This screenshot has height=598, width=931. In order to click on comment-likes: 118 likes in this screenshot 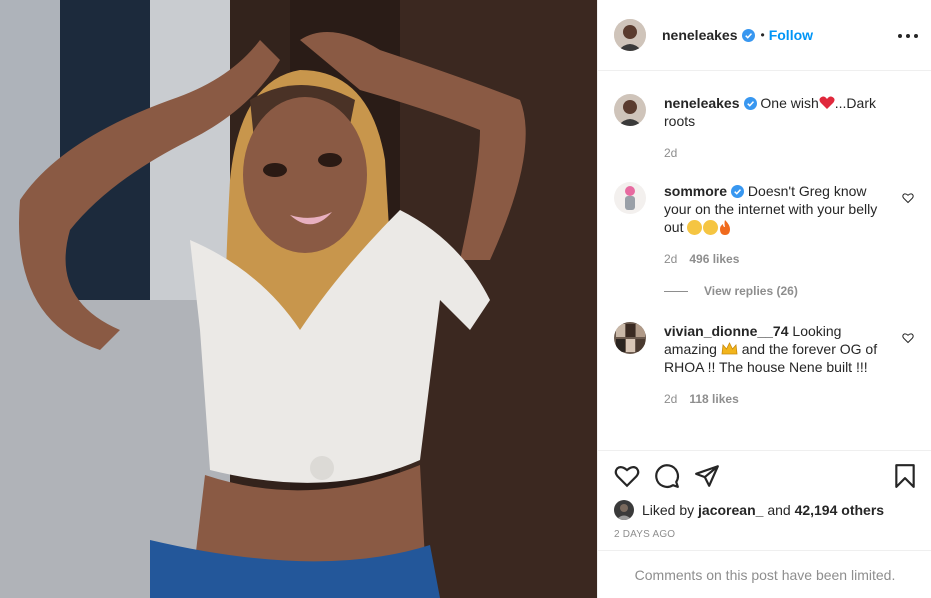, I will do `click(713, 399)`.